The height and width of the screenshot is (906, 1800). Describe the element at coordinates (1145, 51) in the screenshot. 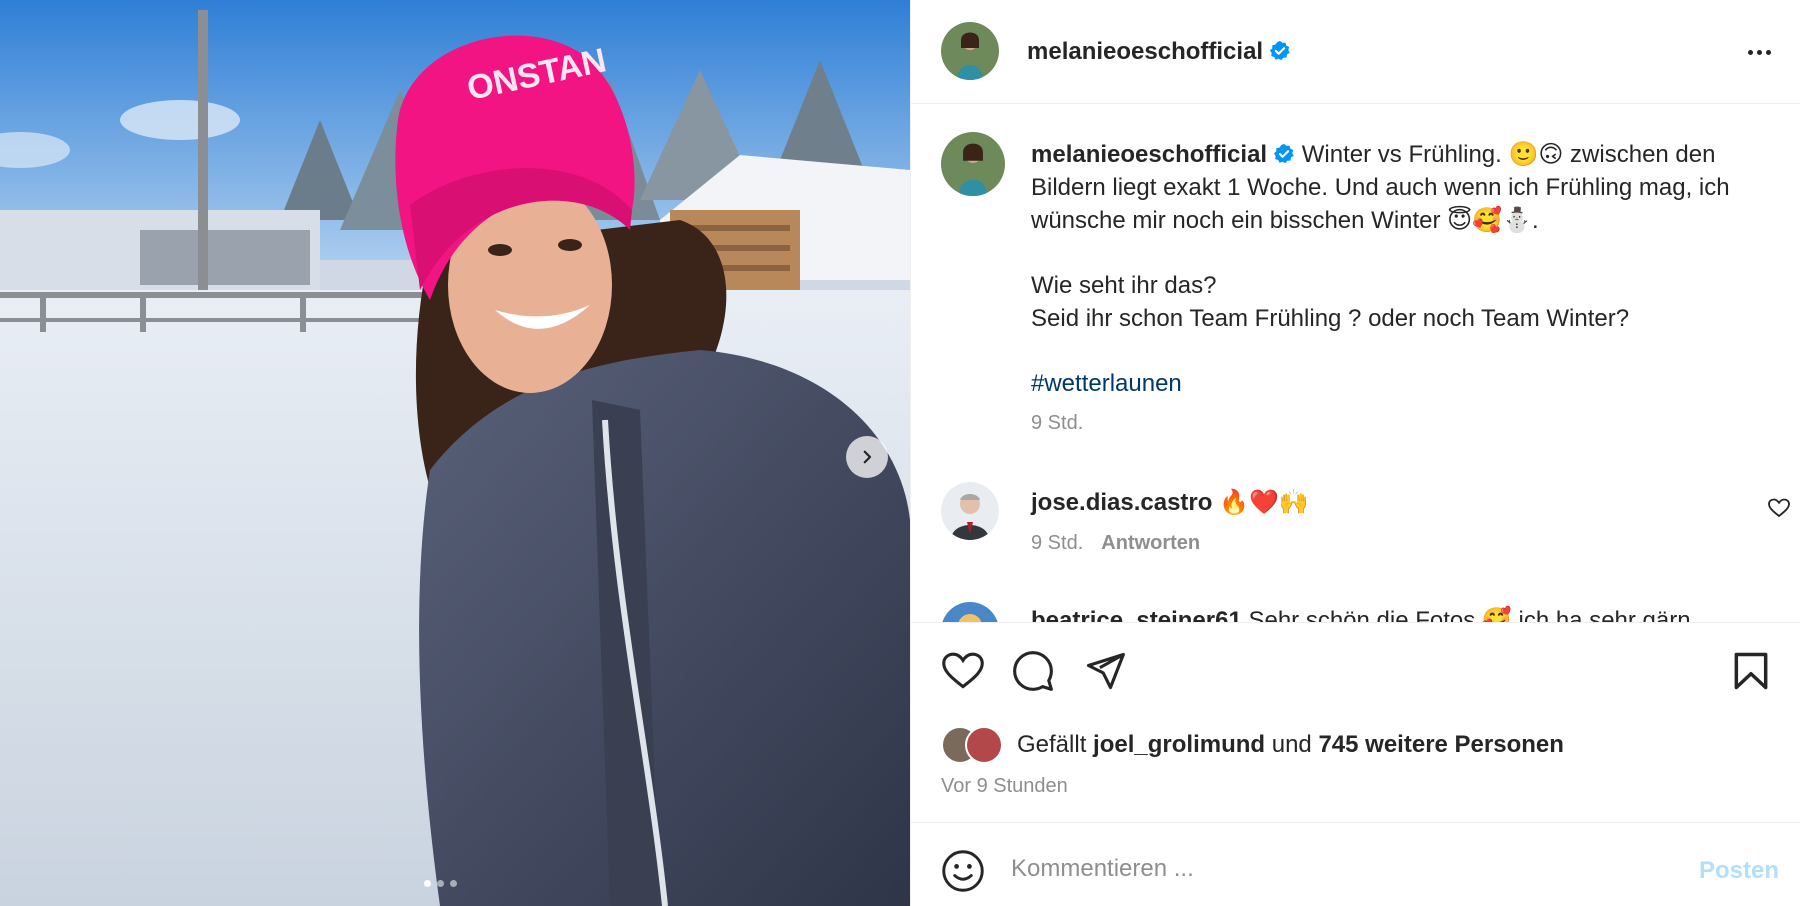

I see `author-username: melanieoeschofficial` at that location.